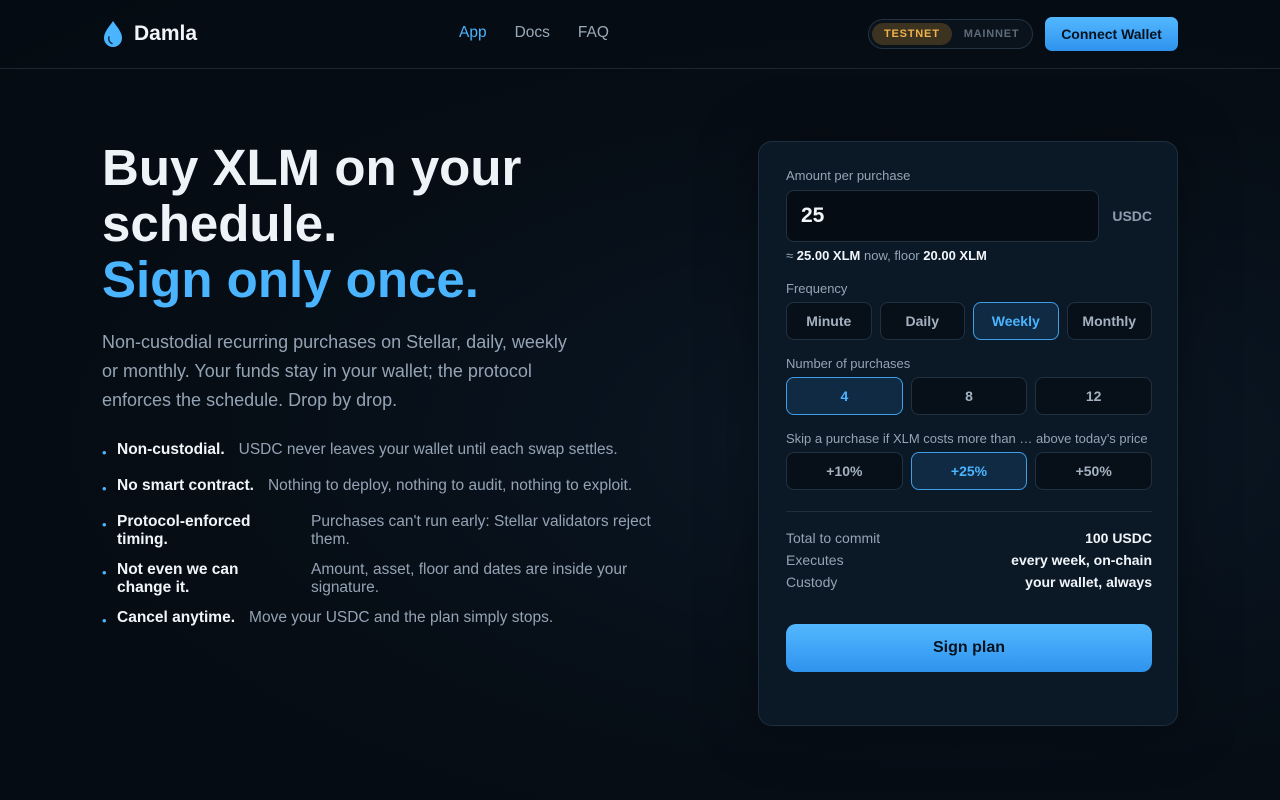 This screenshot has width=1280, height=800. I want to click on summary-key: Executes, so click(815, 560).